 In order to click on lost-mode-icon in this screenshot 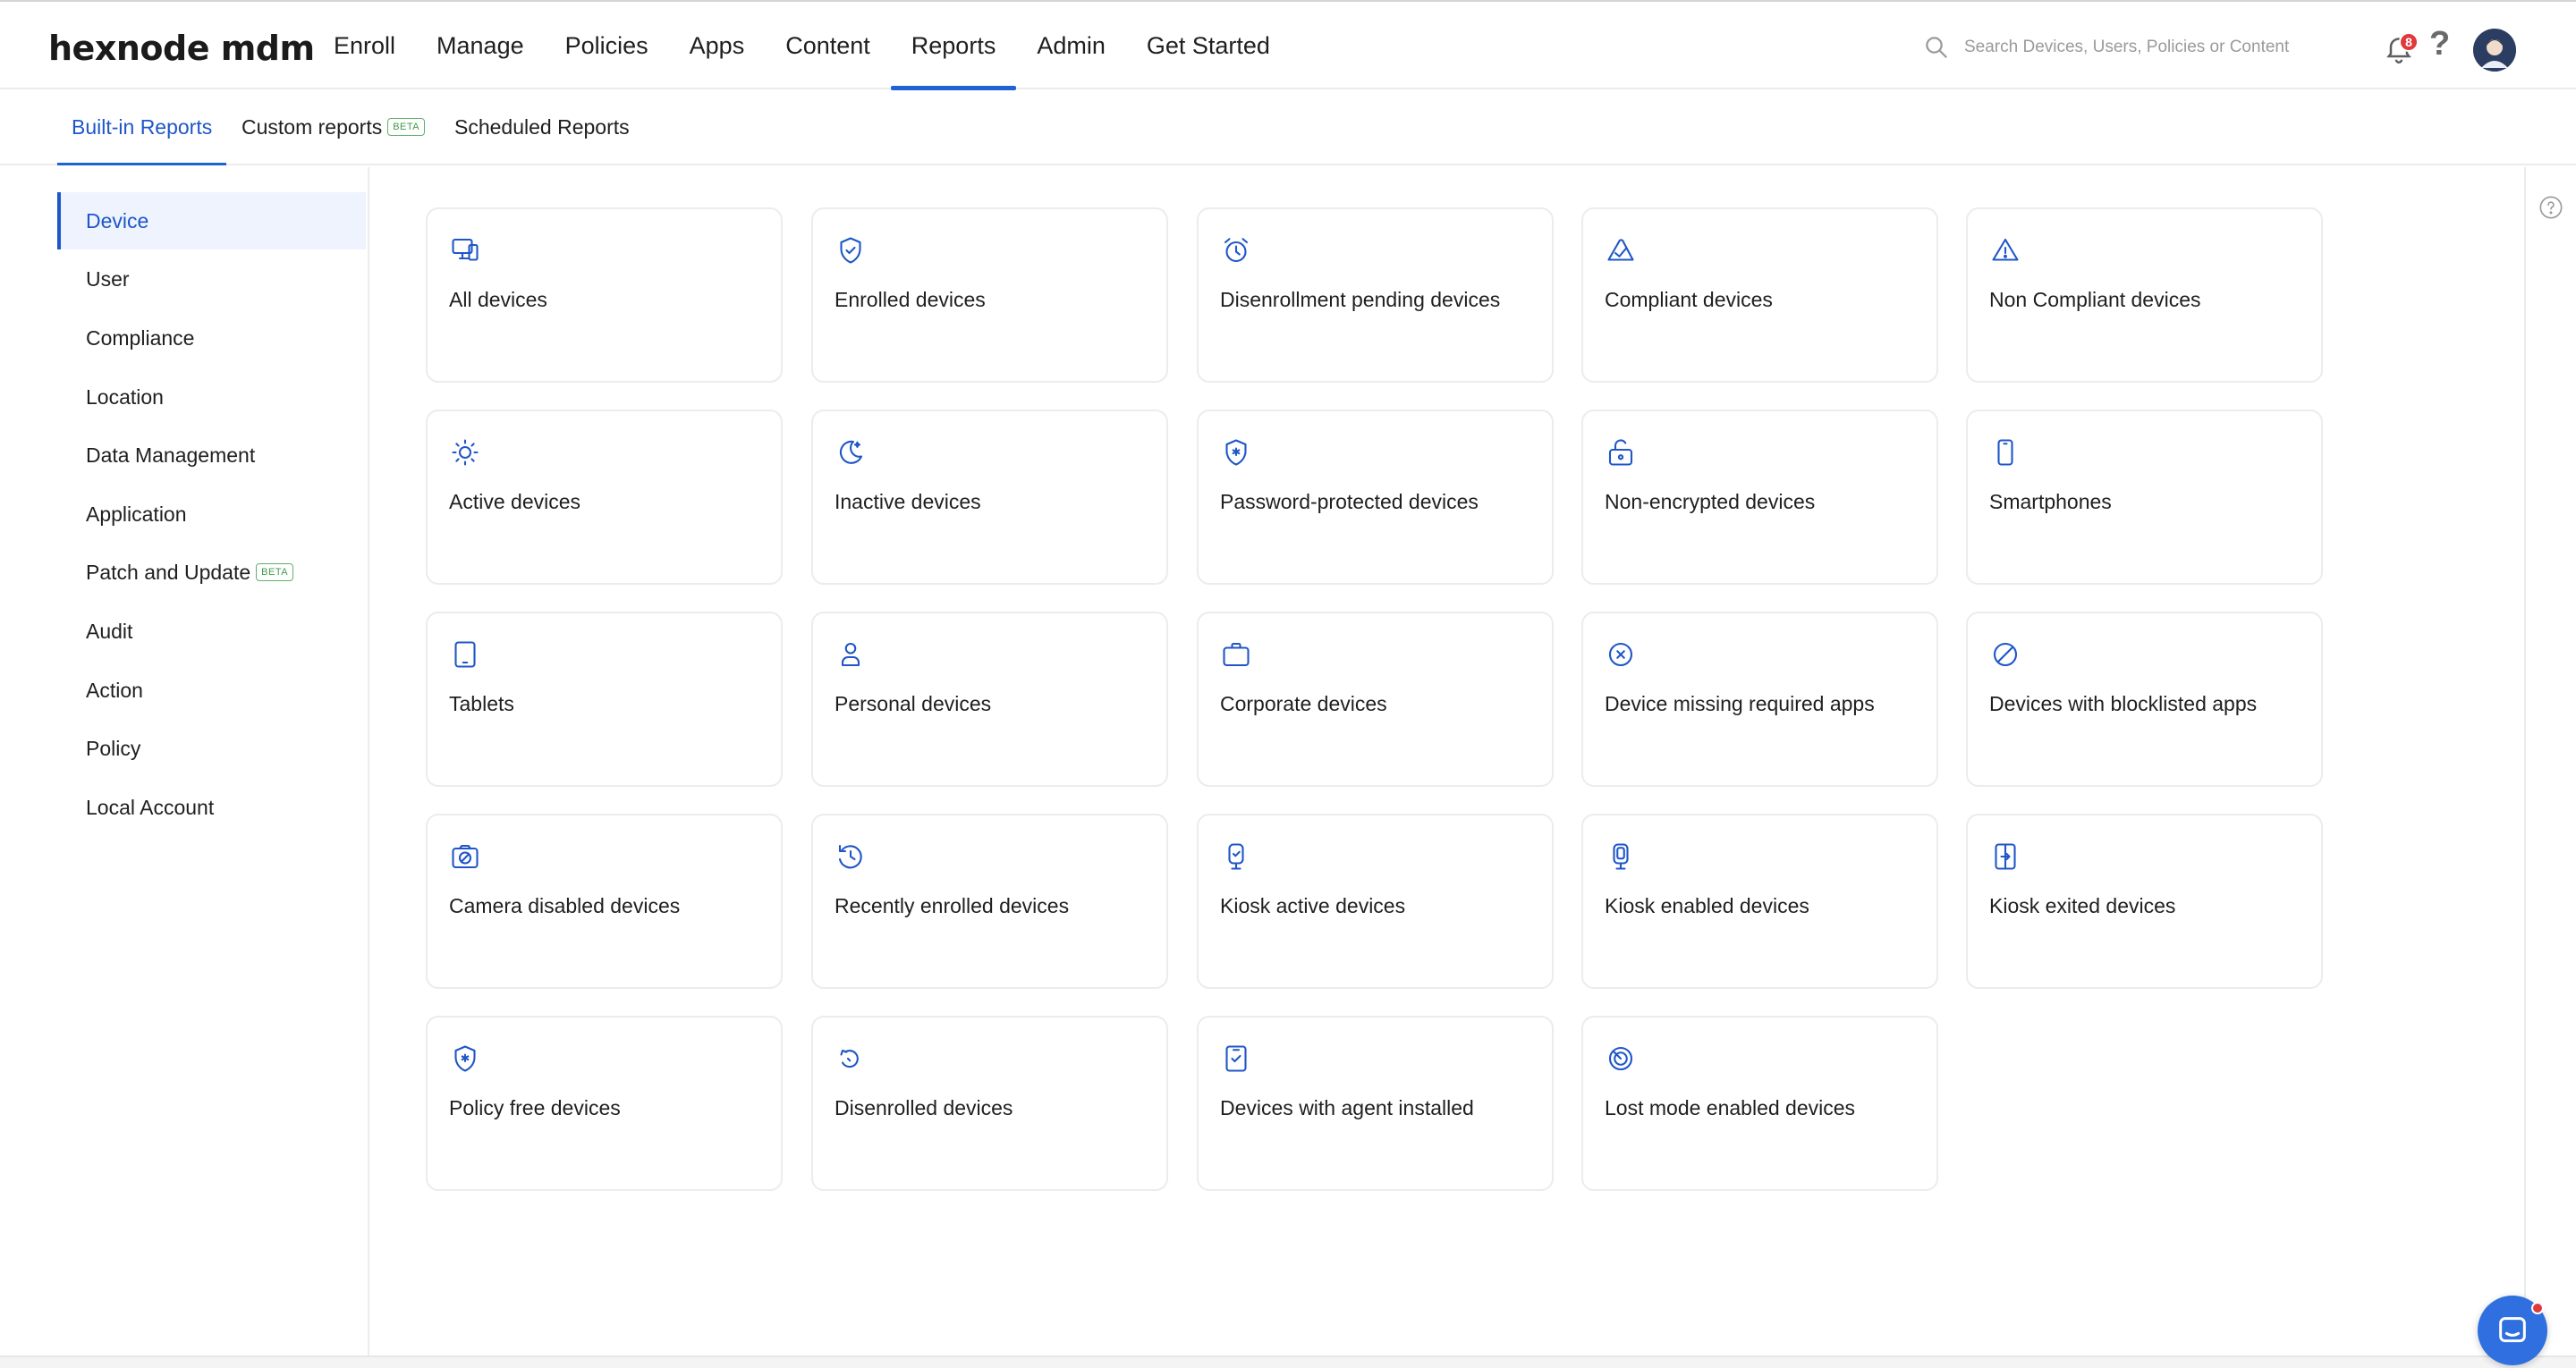, I will do `click(1620, 1058)`.